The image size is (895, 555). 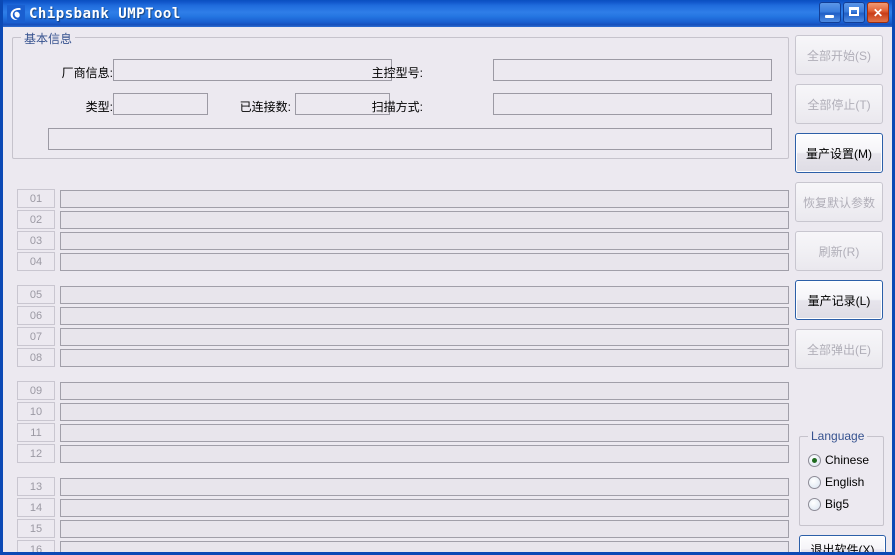 What do you see at coordinates (410, 139) in the screenshot?
I see `status-message-input` at bounding box center [410, 139].